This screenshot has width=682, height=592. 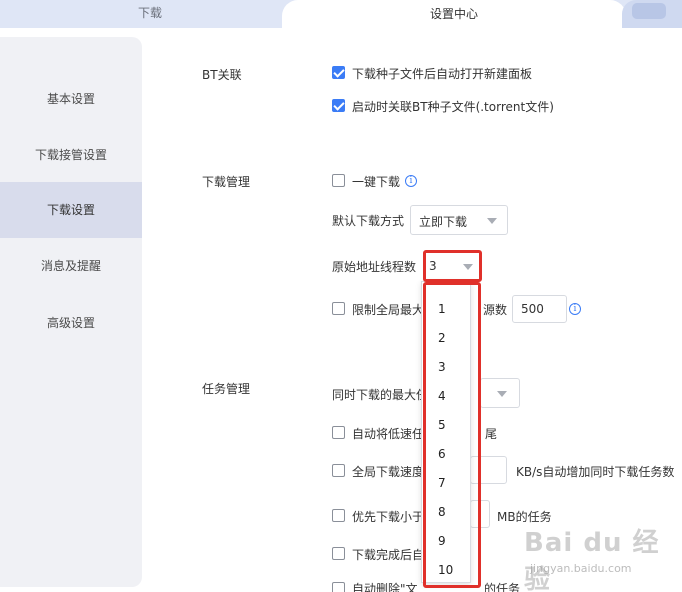 What do you see at coordinates (452, 266) in the screenshot?
I see `highlight-box-select` at bounding box center [452, 266].